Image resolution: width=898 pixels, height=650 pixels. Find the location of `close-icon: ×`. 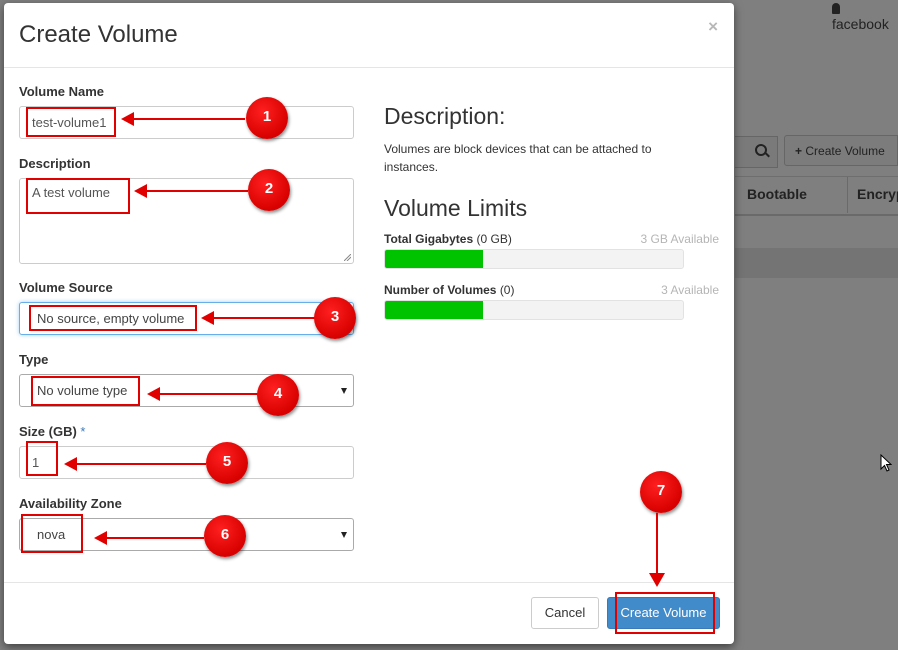

close-icon: × is located at coordinates (713, 27).